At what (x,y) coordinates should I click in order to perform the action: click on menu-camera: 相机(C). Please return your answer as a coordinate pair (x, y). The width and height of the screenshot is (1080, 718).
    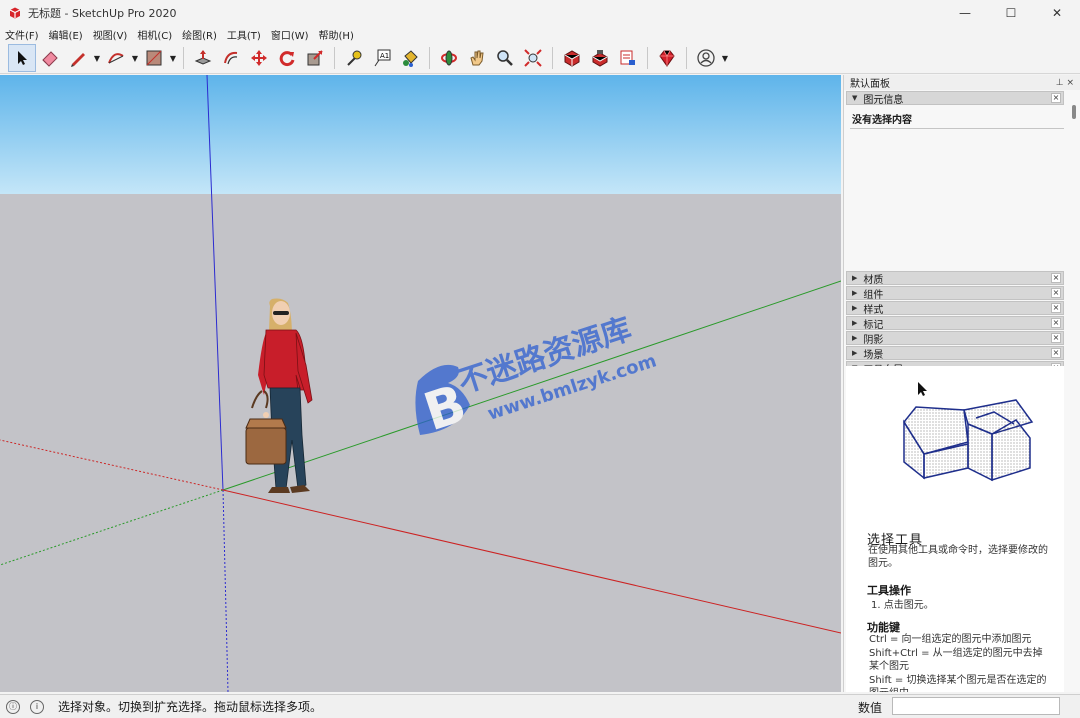
    Looking at the image, I should click on (154, 34).